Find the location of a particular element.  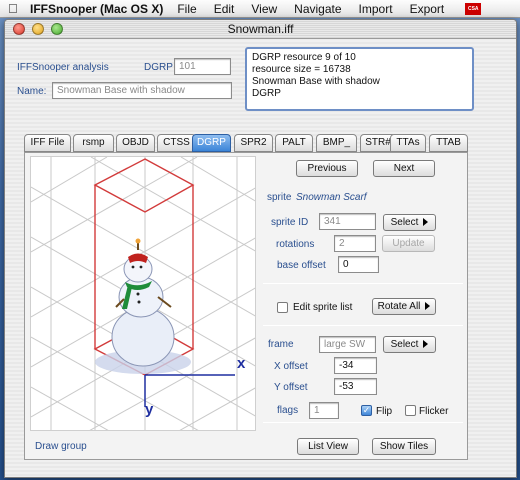

menu-app-name: IFFSnooper (Mac OS X) is located at coordinates (96, 9).